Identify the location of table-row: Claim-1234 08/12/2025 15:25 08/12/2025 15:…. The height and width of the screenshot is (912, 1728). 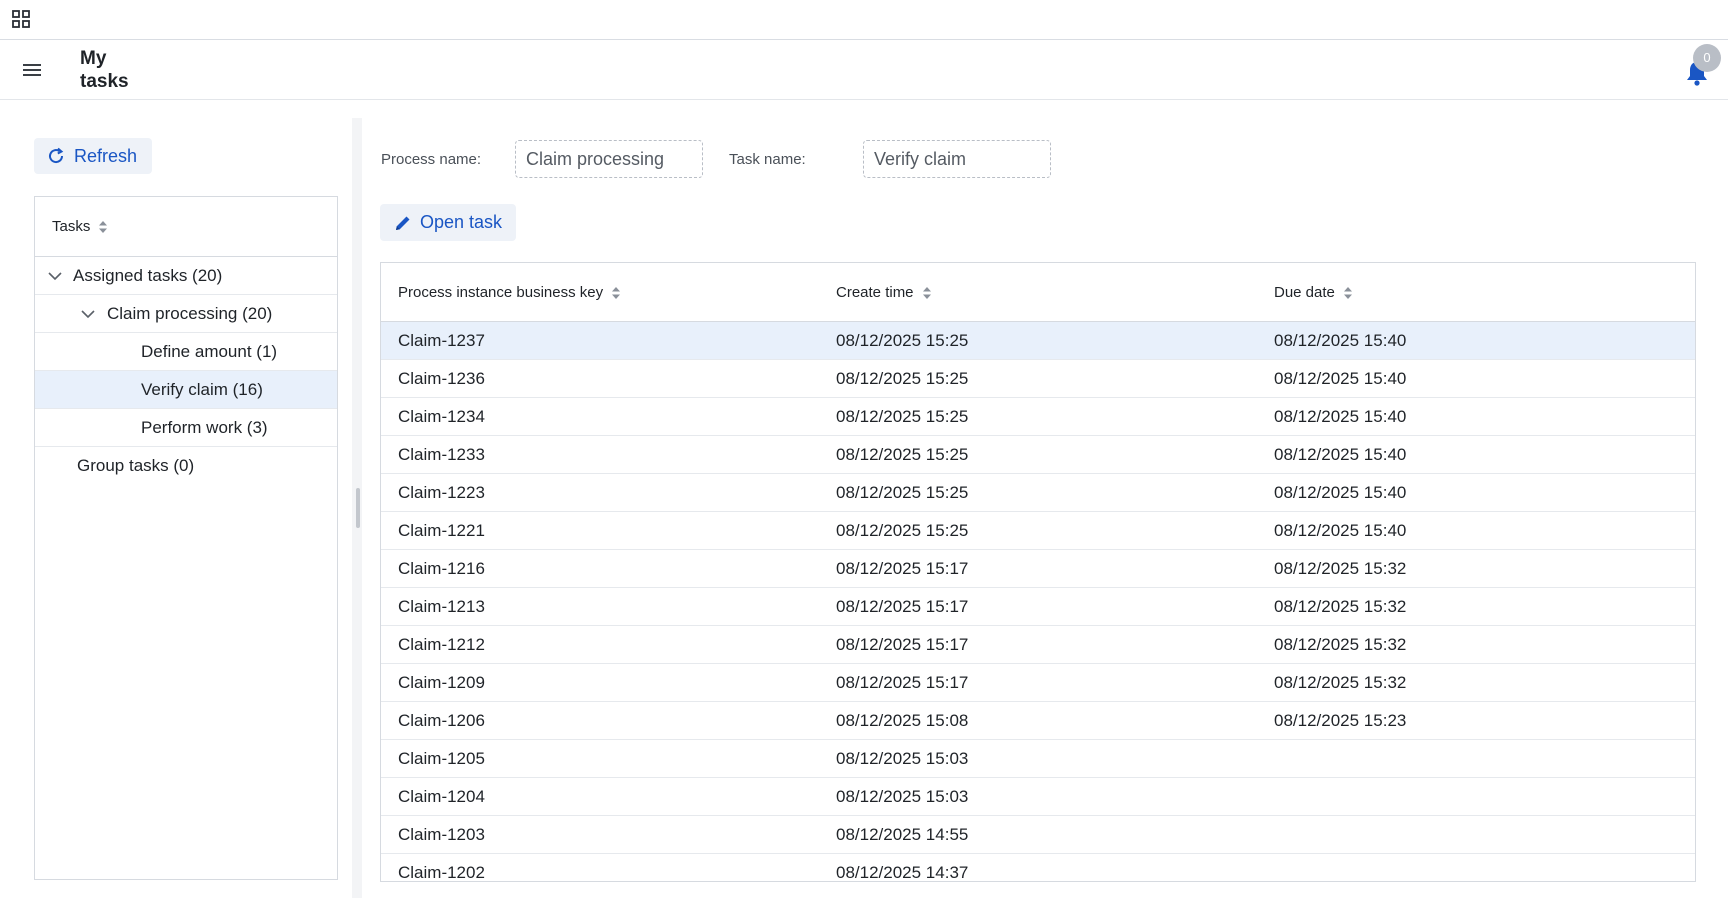
(1038, 417).